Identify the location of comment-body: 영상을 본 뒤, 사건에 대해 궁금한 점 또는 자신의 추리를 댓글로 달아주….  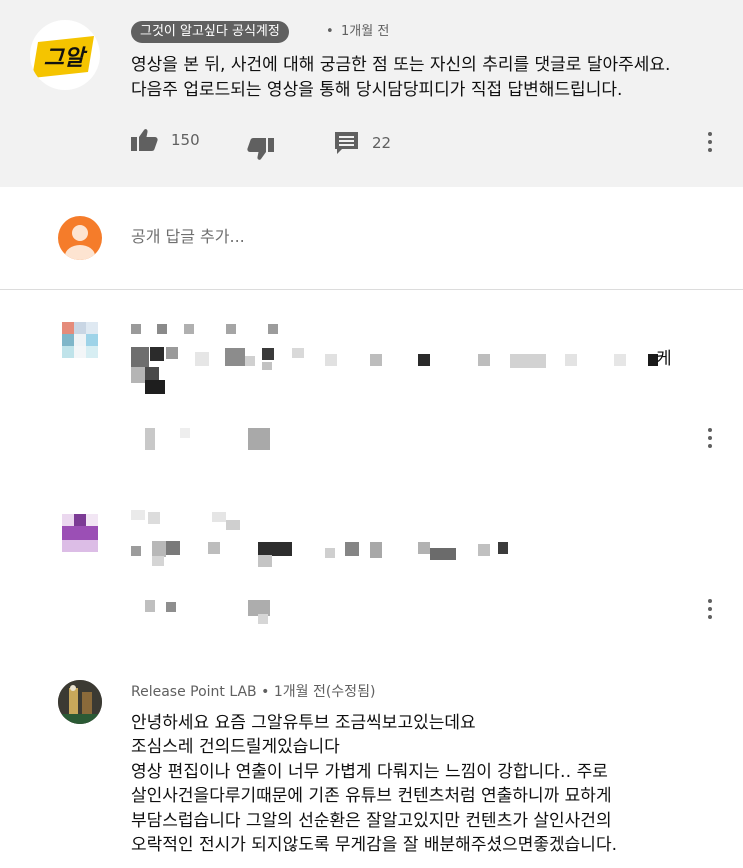
(426, 78).